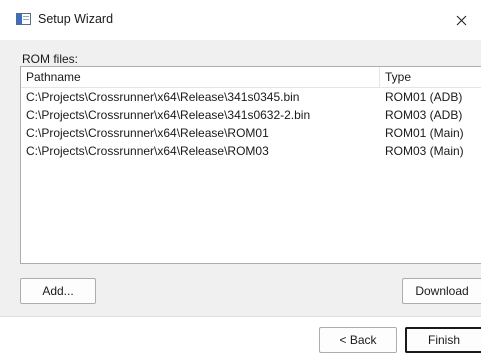  Describe the element at coordinates (240, 339) in the screenshot. I see `wizard-footer: < Back Finish` at that location.